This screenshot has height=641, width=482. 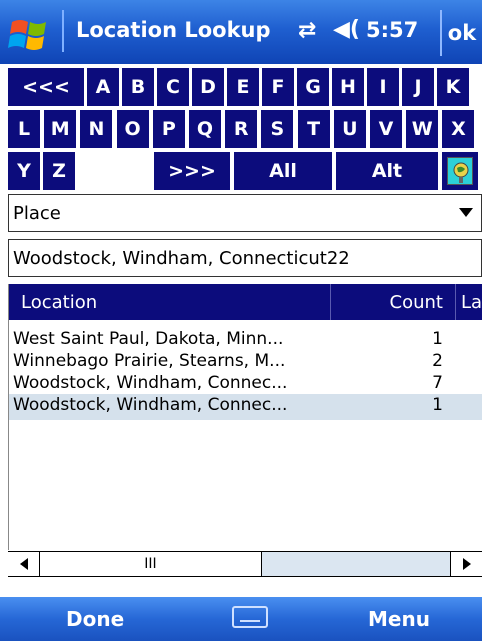 What do you see at coordinates (387, 171) in the screenshot?
I see `key-alt: Alt` at bounding box center [387, 171].